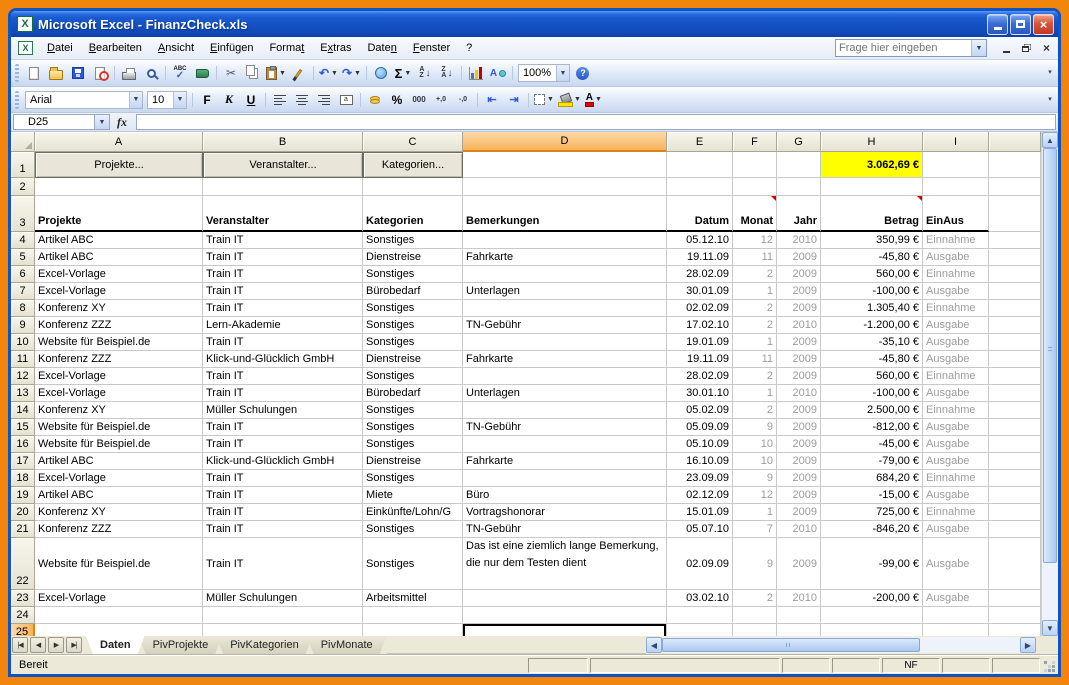 The height and width of the screenshot is (685, 1069). I want to click on row-header-1: 1, so click(23, 165).